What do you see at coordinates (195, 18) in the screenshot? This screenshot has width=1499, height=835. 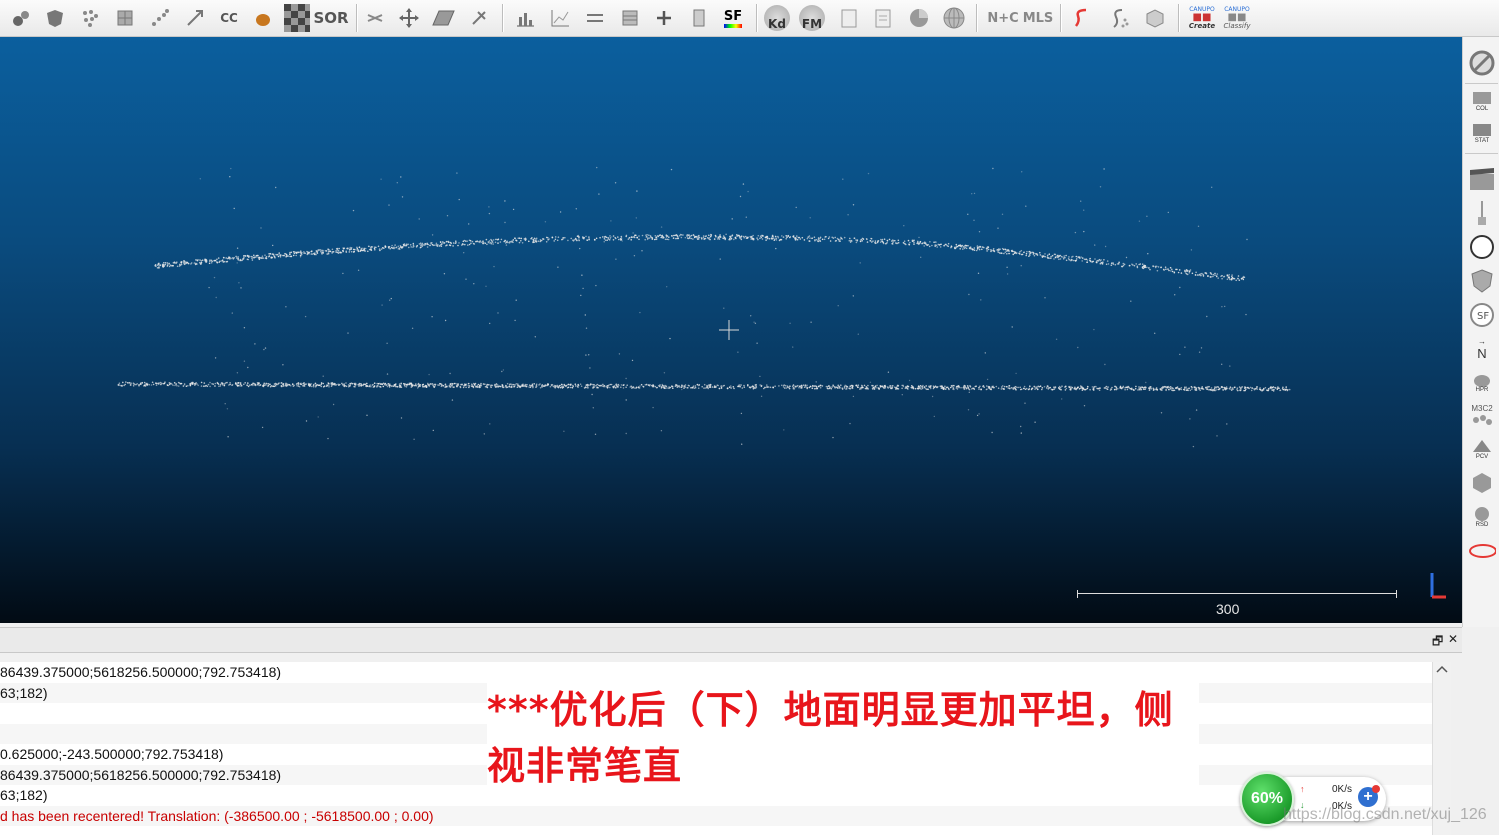 I see `expand-icon` at bounding box center [195, 18].